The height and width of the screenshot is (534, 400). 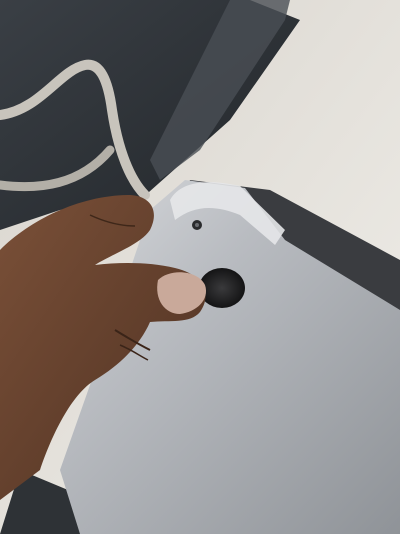 What do you see at coordinates (197, 225) in the screenshot?
I see `screw-head` at bounding box center [197, 225].